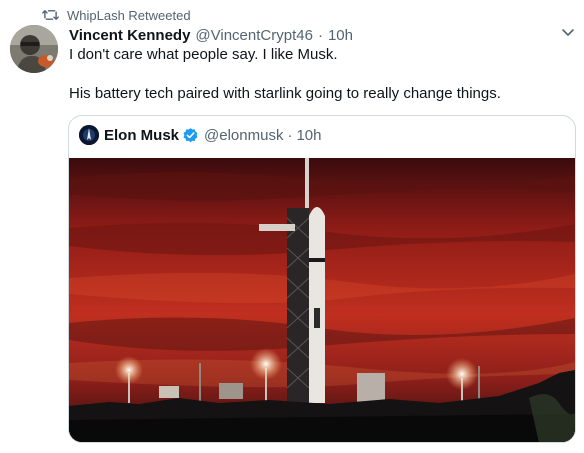 The width and height of the screenshot is (584, 453). I want to click on tweet-header: Vincent Kennedy @VincentCrypt46 · 10h, so click(211, 35).